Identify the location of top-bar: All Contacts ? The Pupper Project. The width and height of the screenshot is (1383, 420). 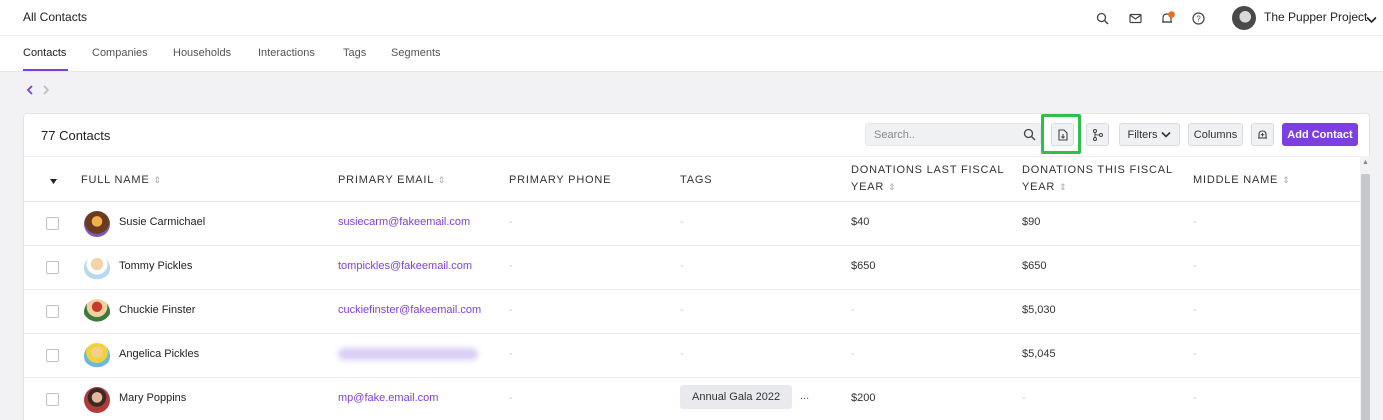
(691, 18).